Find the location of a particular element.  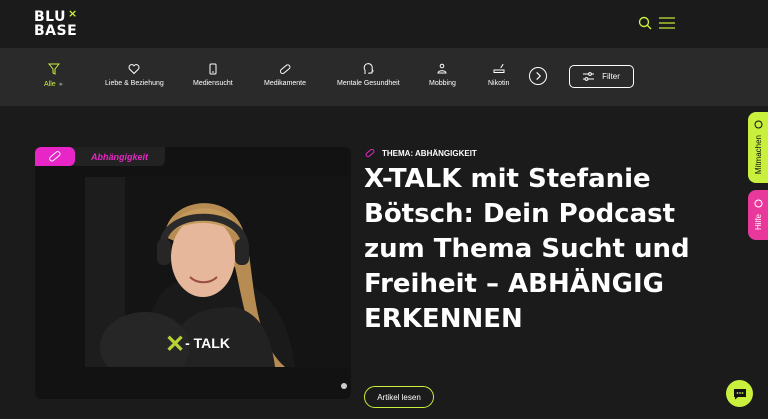

corner-indicator is located at coordinates (344, 386).